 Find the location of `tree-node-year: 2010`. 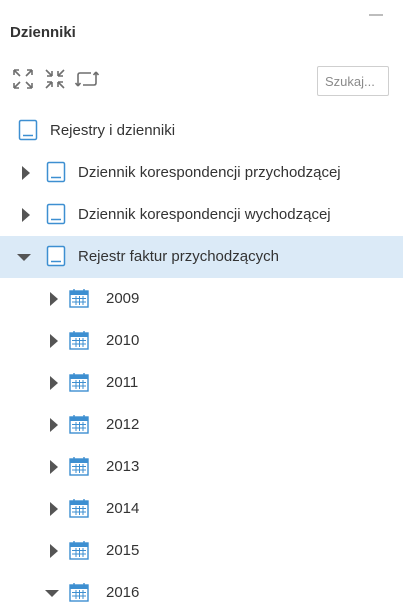

tree-node-year: 2010 is located at coordinates (201, 341).